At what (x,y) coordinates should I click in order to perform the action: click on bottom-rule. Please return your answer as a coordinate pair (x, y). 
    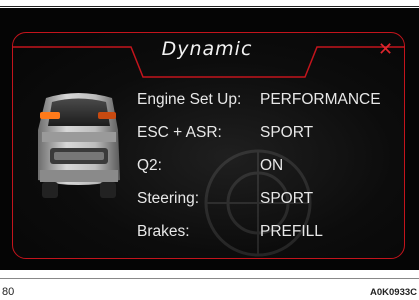
    Looking at the image, I should click on (209, 278).